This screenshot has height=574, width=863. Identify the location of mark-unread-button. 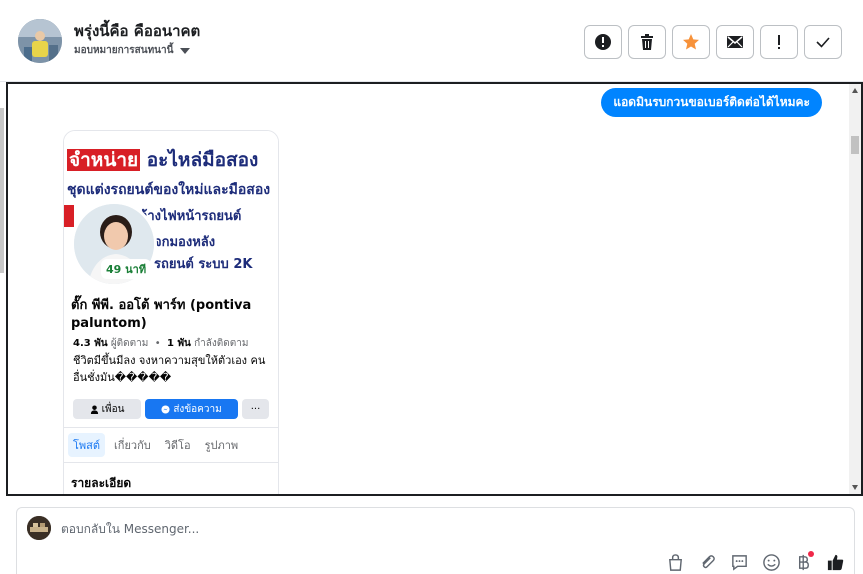
(735, 42).